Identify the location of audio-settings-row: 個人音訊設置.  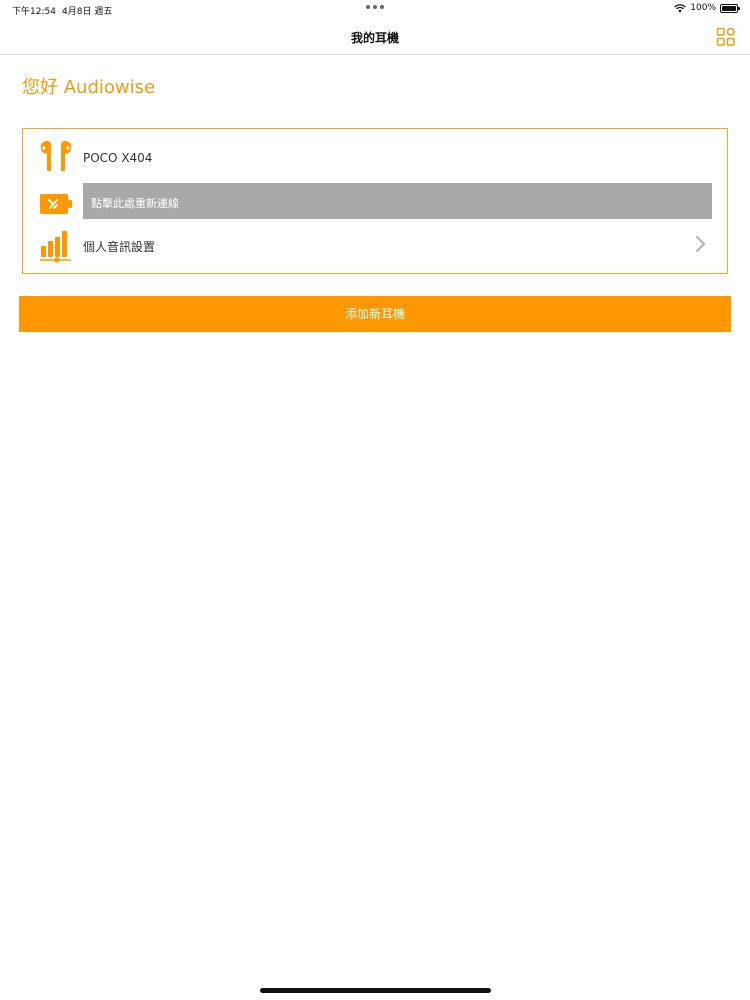
(375, 247).